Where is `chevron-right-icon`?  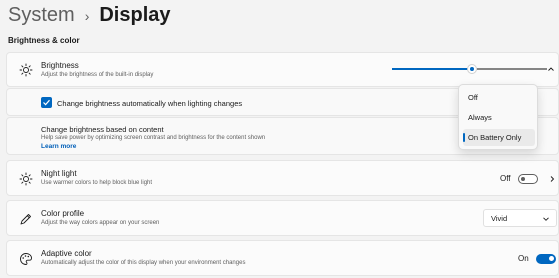
chevron-right-icon is located at coordinates (552, 179).